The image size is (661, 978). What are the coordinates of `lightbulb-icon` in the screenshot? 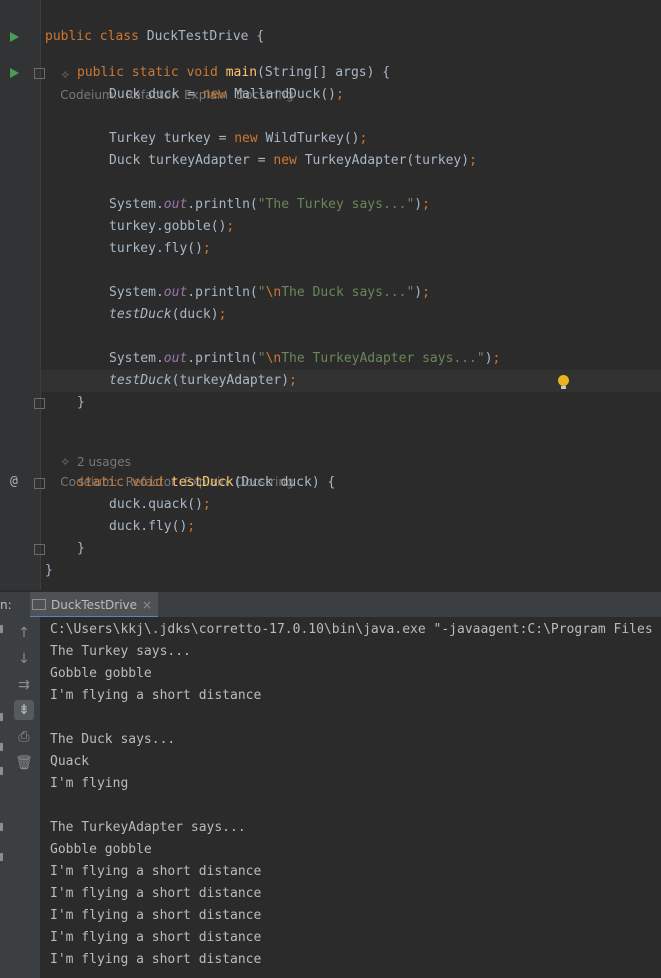 It's located at (563, 382).